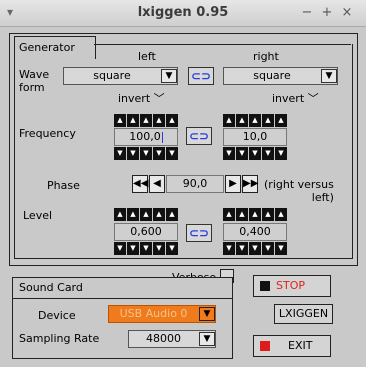 The height and width of the screenshot is (367, 366). What do you see at coordinates (133, 153) in the screenshot?
I see `freq-left-down-2: ▼` at bounding box center [133, 153].